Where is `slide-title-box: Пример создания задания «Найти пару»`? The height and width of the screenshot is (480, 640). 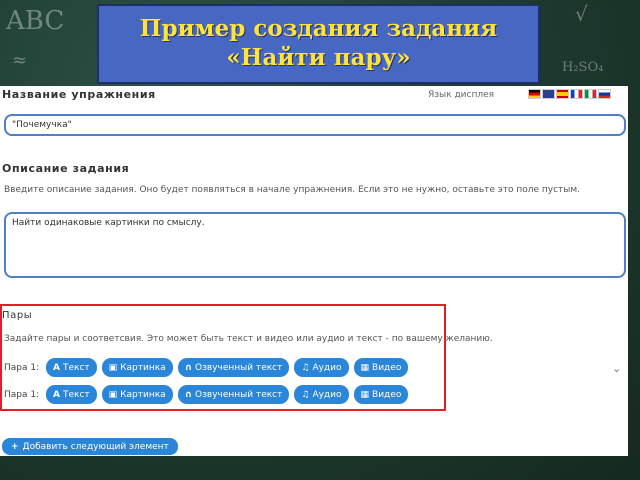
slide-title-box: Пример создания задания «Найти пару» is located at coordinates (318, 44).